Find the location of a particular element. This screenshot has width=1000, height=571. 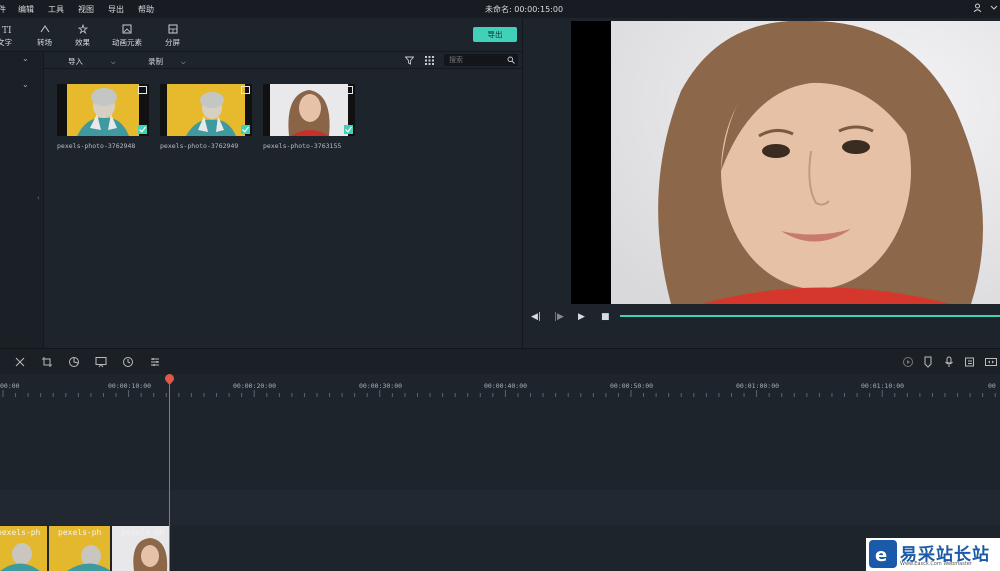

tool-split-screen-label: 分屏 is located at coordinates (172, 42).